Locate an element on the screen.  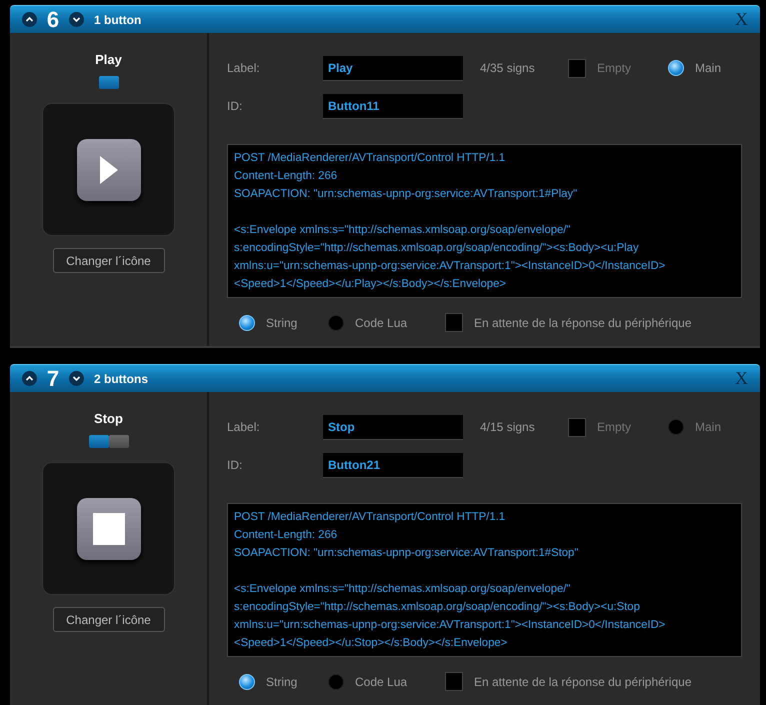
id-field: Button21 is located at coordinates (393, 465).